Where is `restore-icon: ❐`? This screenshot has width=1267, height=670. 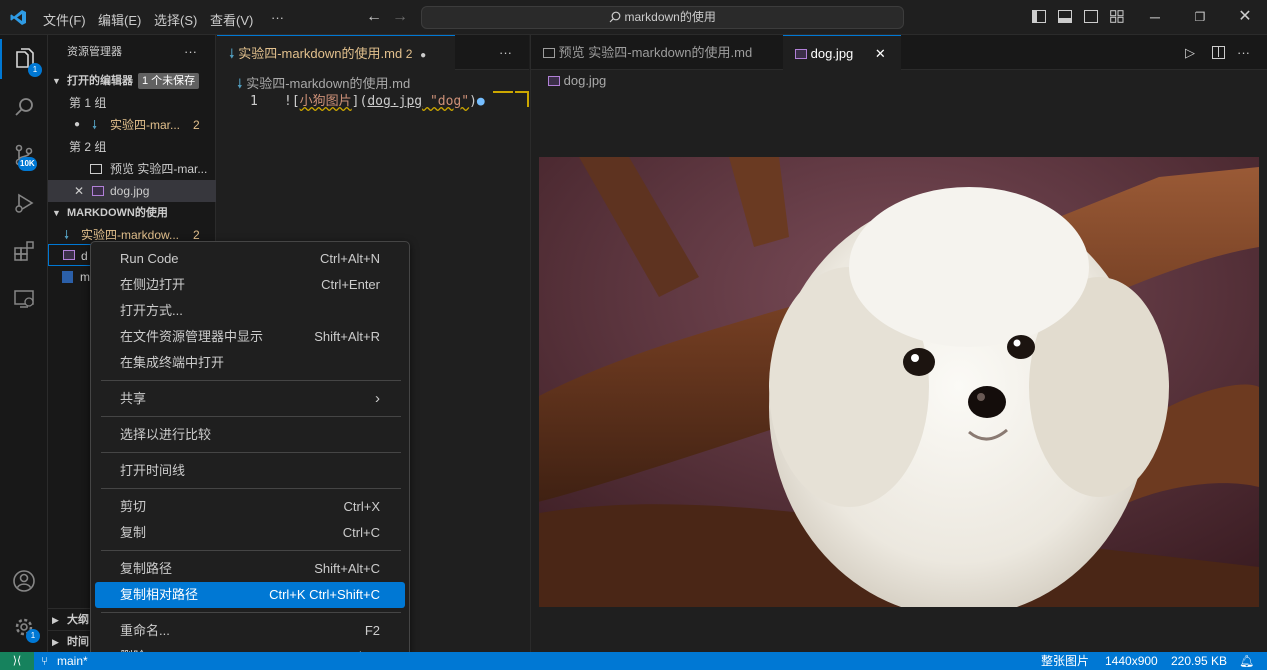 restore-icon: ❐ is located at coordinates (1200, 17).